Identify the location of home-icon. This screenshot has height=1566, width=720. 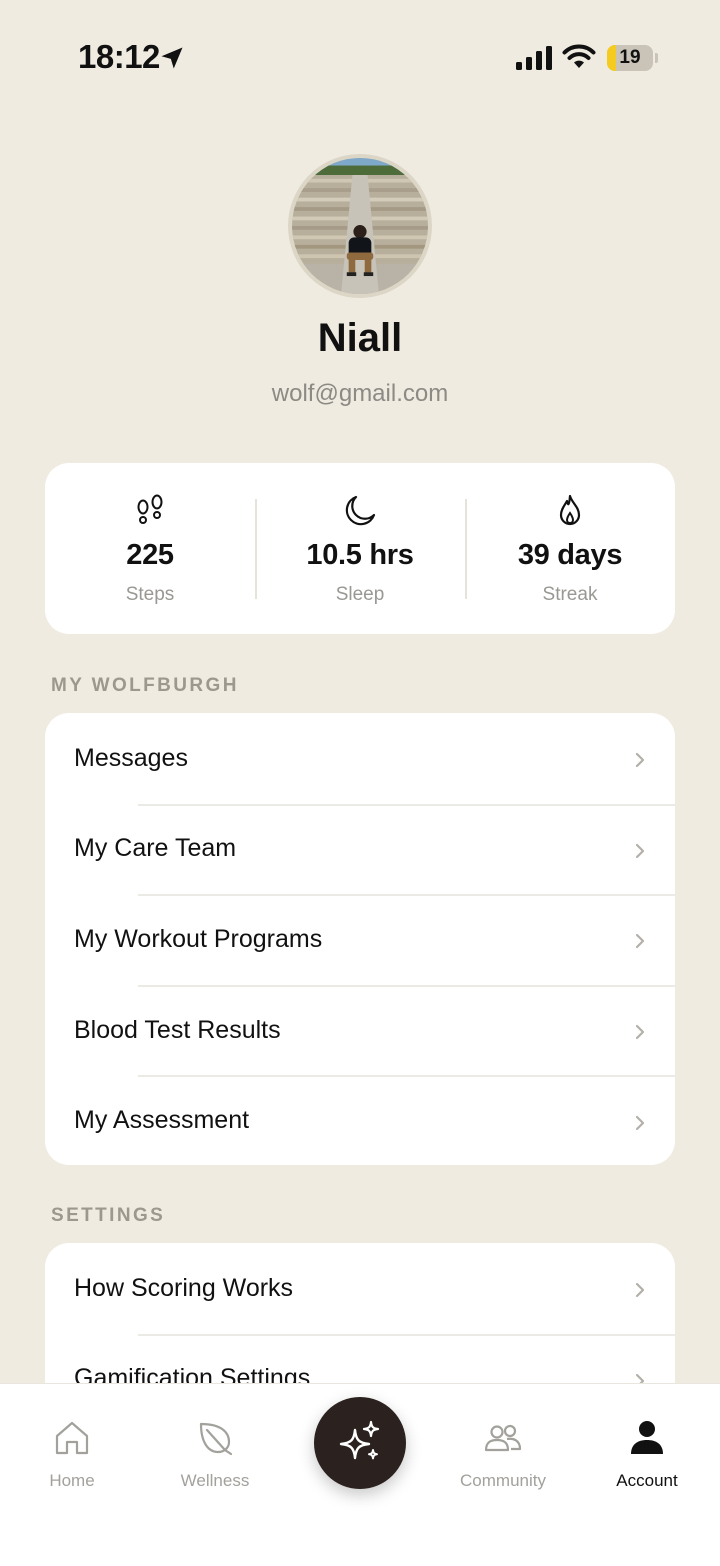
(72, 1438).